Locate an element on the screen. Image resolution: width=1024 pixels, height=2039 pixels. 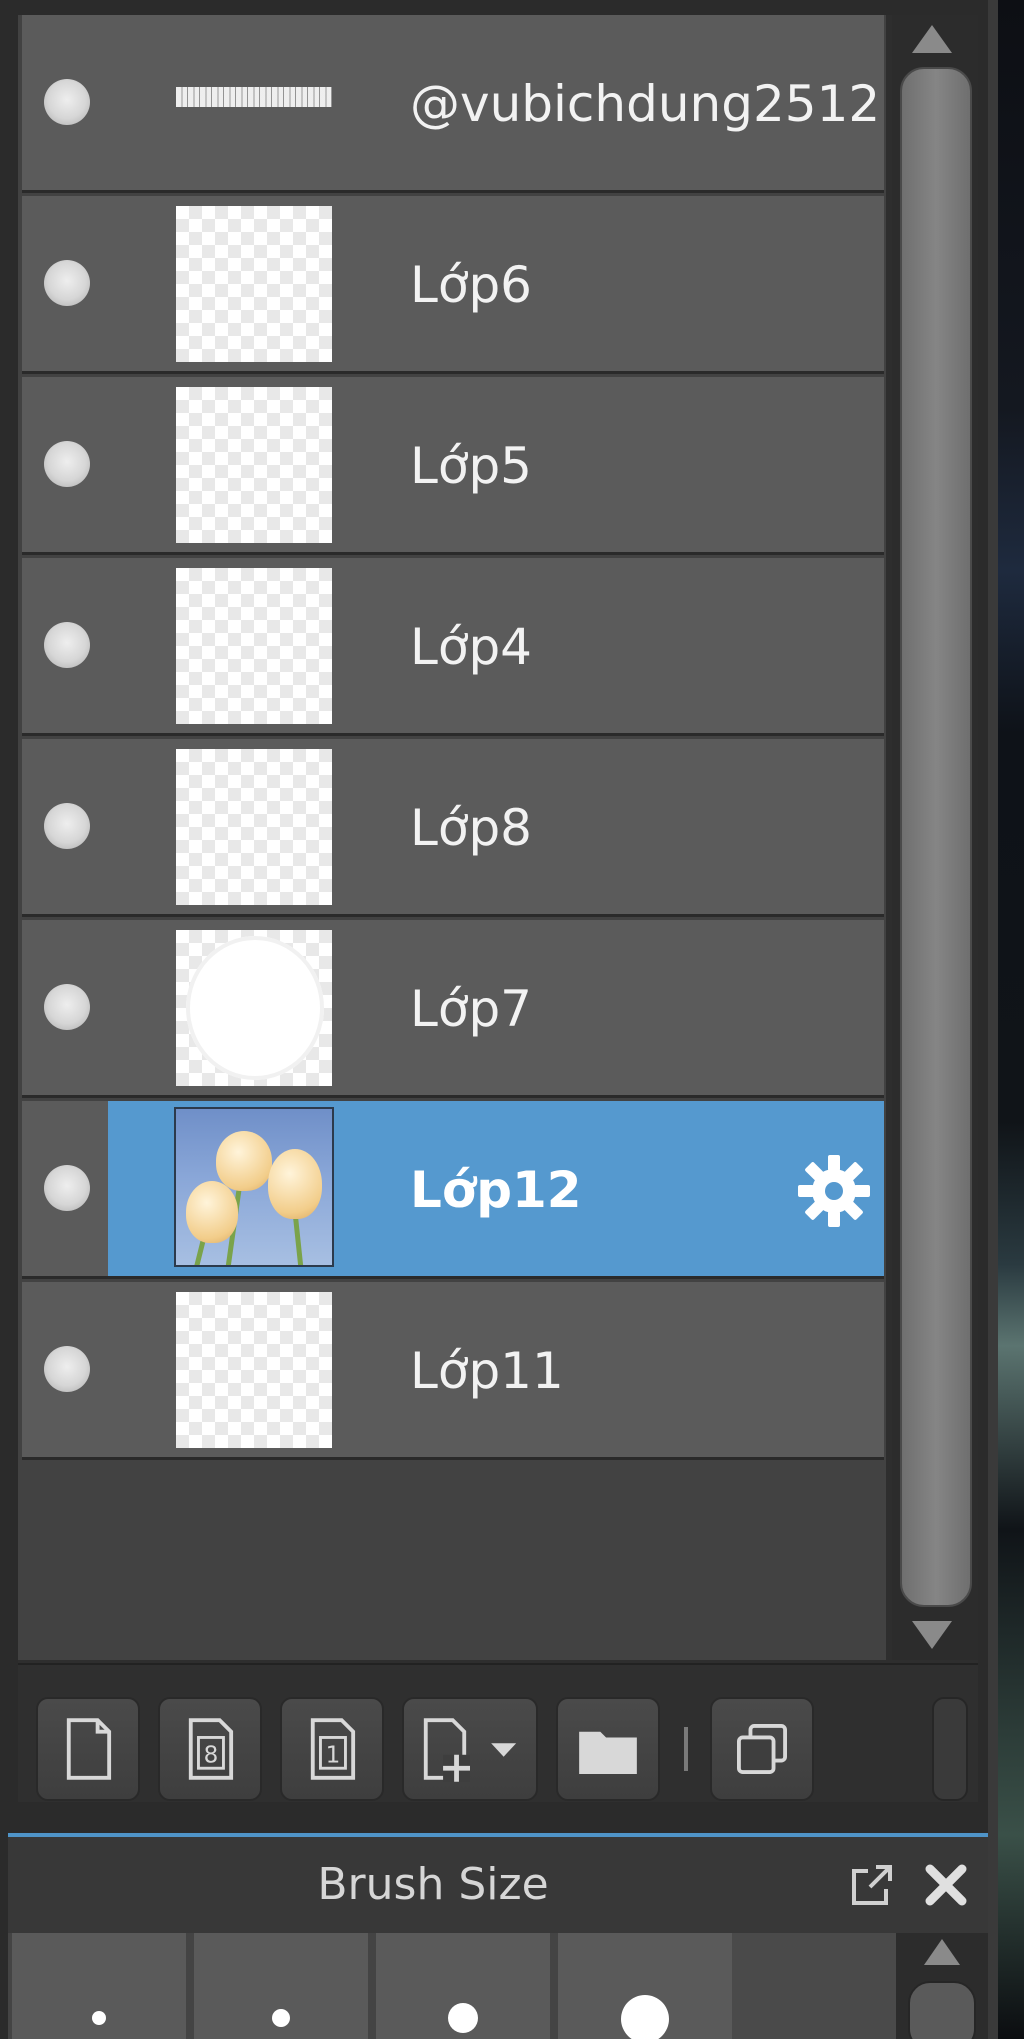
close-icon is located at coordinates (946, 1885).